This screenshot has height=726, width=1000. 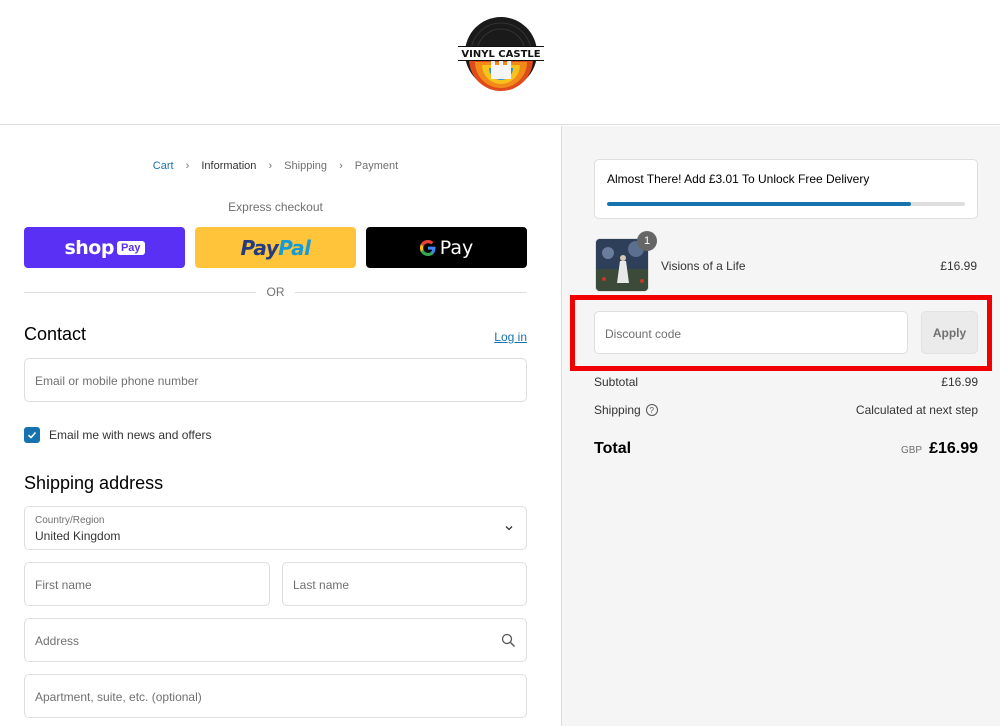 What do you see at coordinates (275, 696) in the screenshot?
I see `apartment-input: Apartment, suite, etc. (optional)` at bounding box center [275, 696].